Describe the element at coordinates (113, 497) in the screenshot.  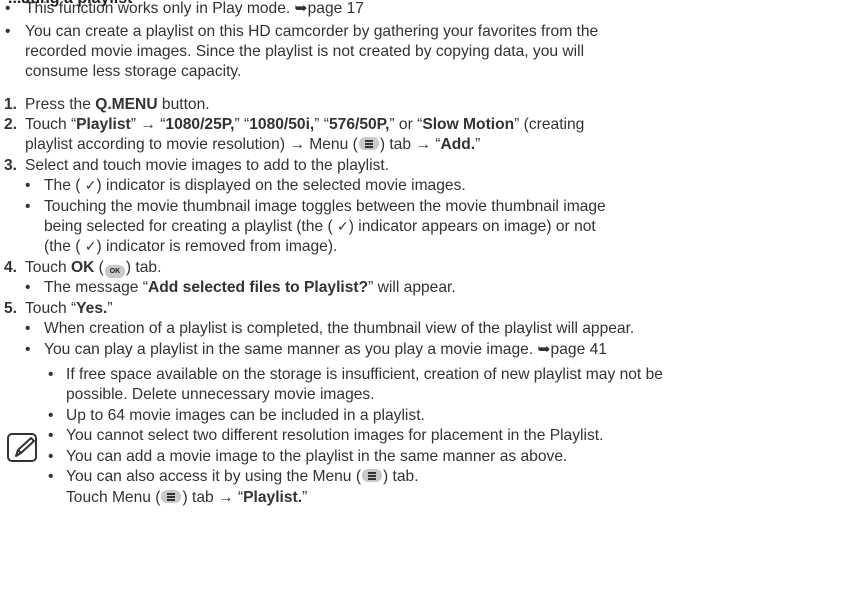
I see `text: Touch Menu (` at that location.